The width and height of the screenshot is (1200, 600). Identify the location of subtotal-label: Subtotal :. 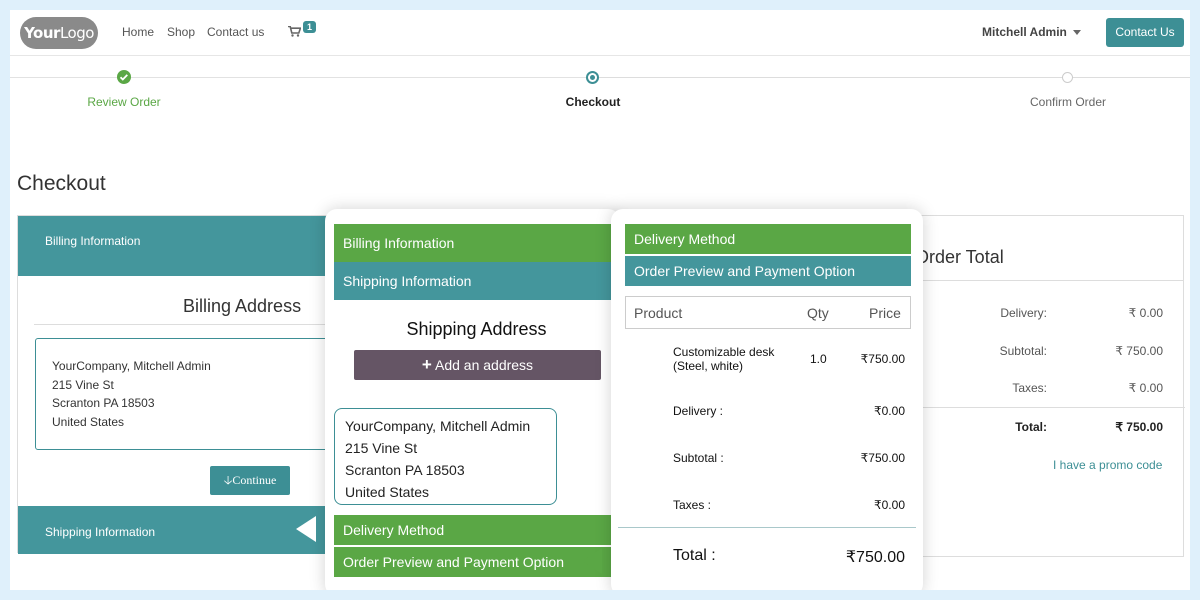
(698, 458).